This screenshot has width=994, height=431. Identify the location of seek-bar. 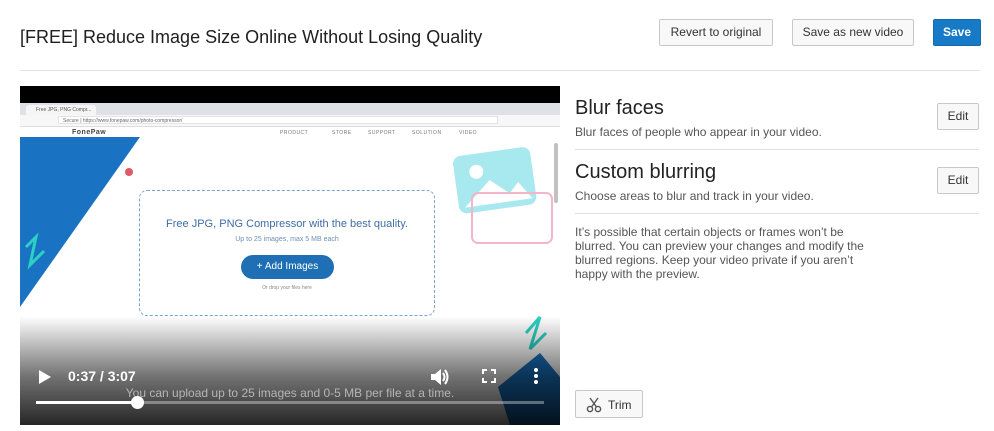
(290, 402).